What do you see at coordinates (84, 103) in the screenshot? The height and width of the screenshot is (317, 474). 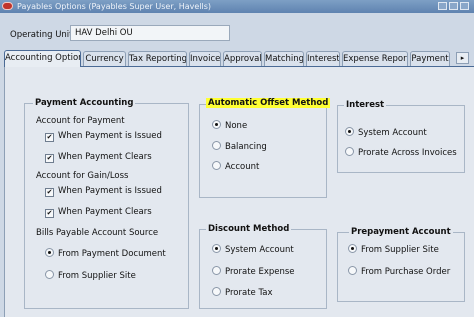 I see `payment-accounting-title: Payment Accounting` at bounding box center [84, 103].